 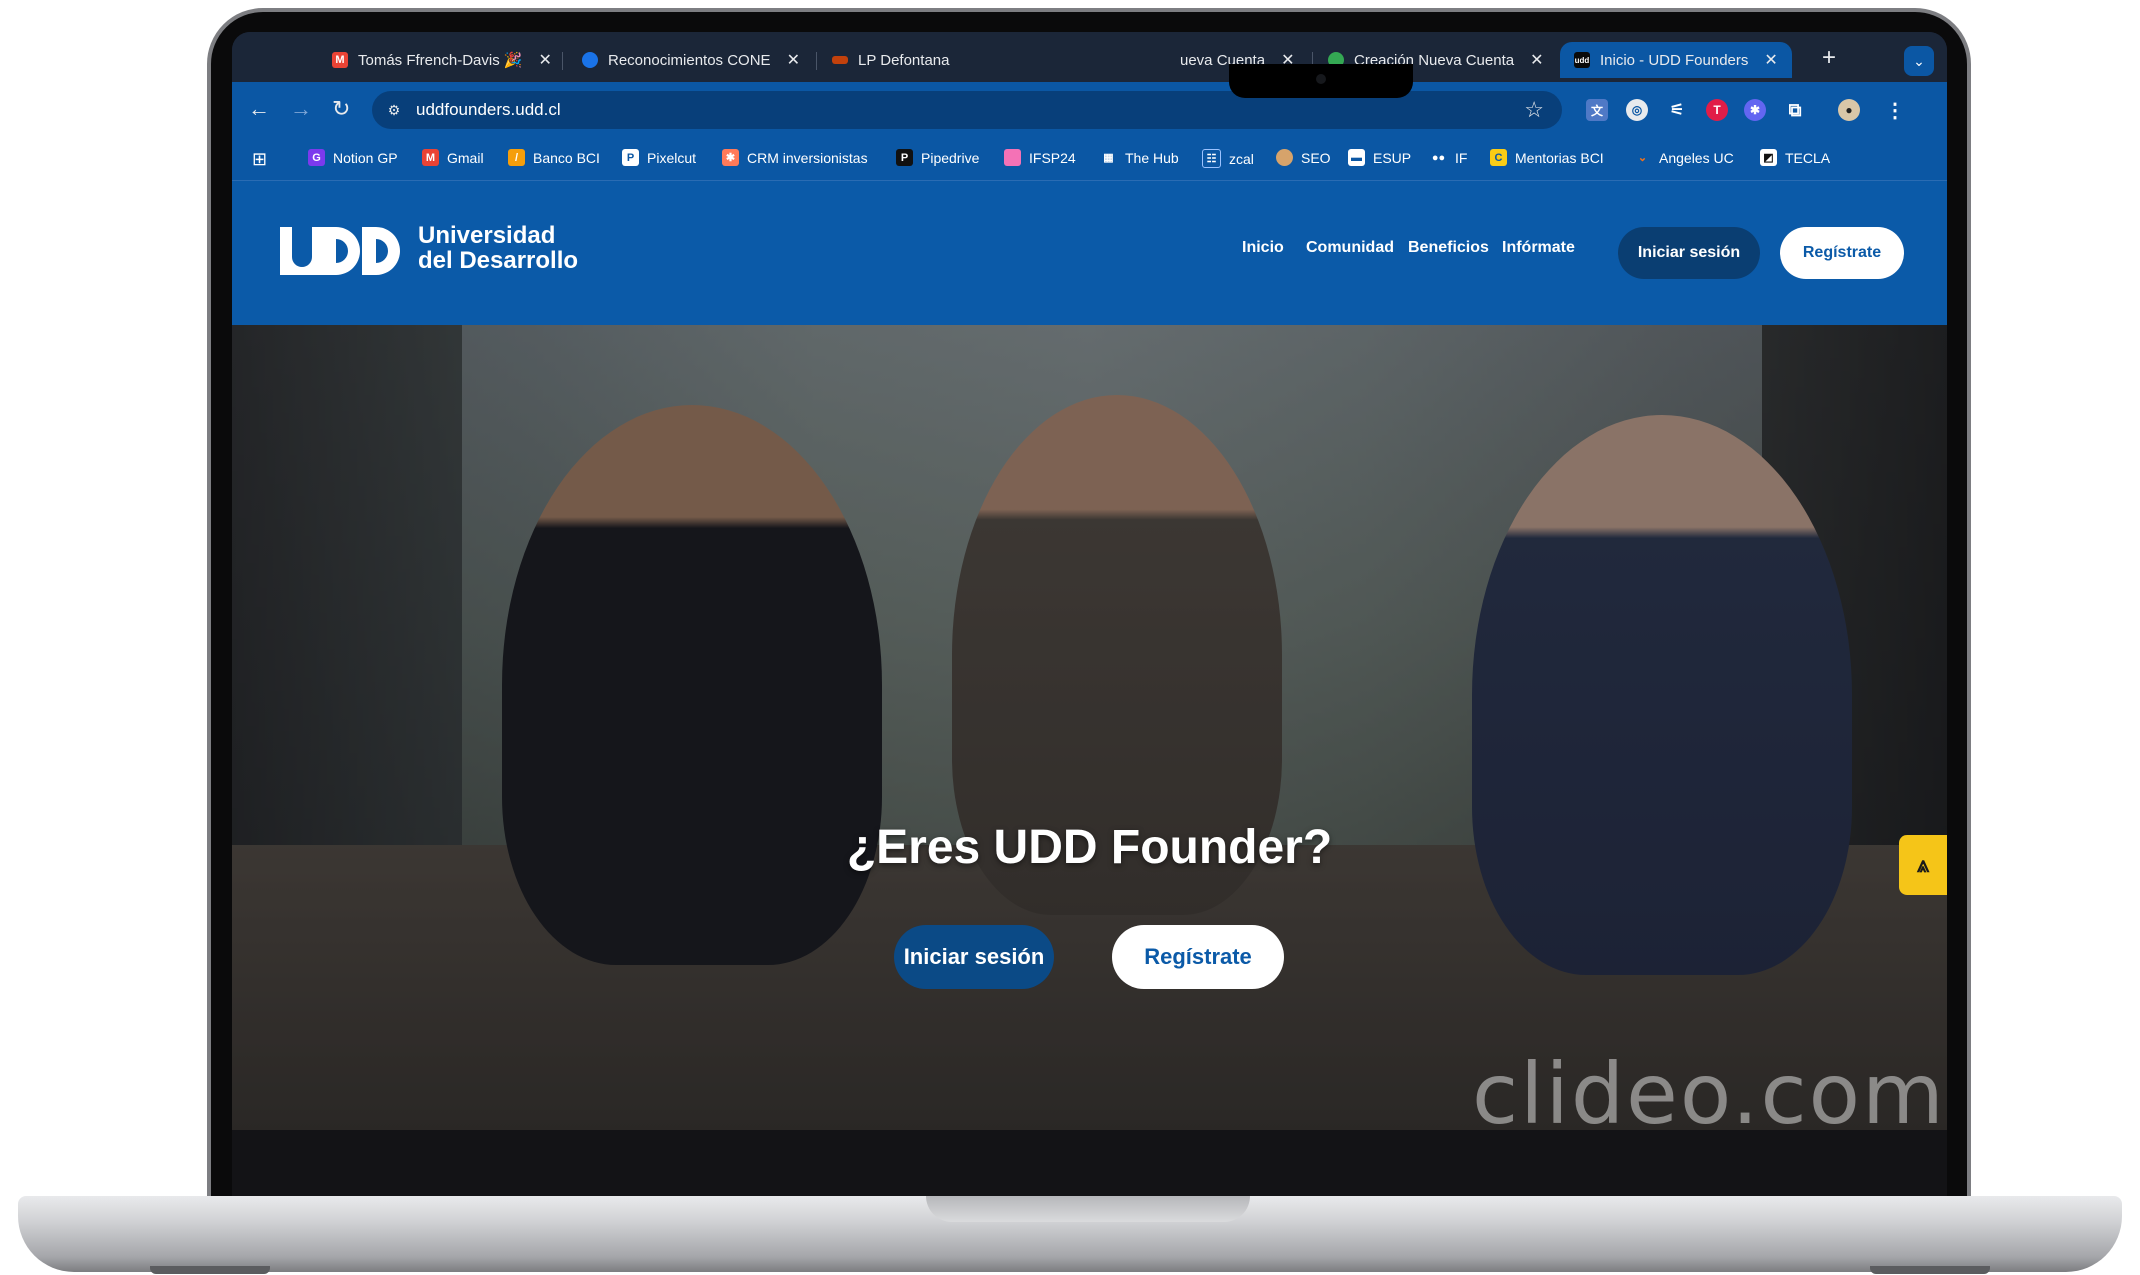 I want to click on tab-label: LP Defontana, so click(x=904, y=60).